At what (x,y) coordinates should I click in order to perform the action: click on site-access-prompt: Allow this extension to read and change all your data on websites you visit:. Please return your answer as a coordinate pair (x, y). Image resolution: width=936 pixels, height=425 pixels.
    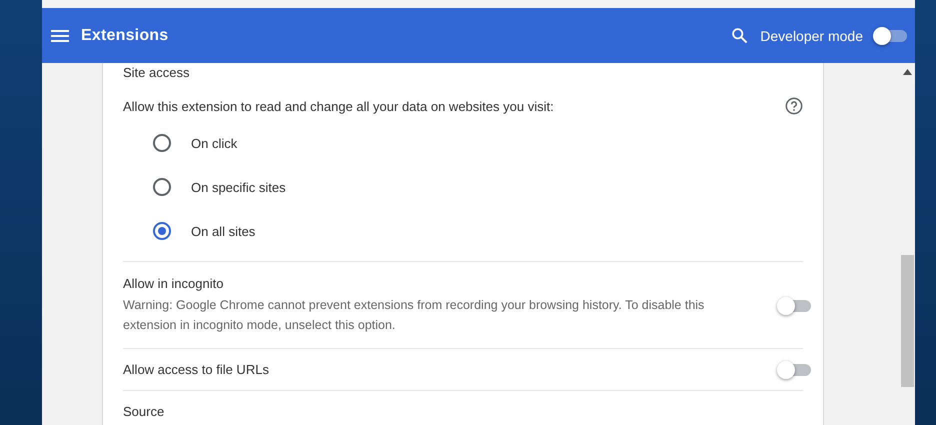
    Looking at the image, I should click on (338, 106).